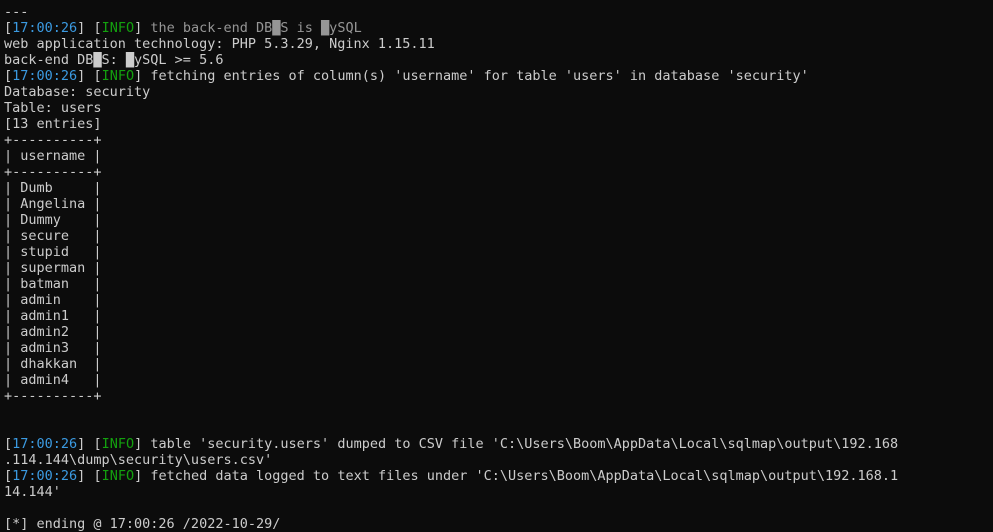  Describe the element at coordinates (53, 284) in the screenshot. I see `results-table-row: | batman |` at that location.